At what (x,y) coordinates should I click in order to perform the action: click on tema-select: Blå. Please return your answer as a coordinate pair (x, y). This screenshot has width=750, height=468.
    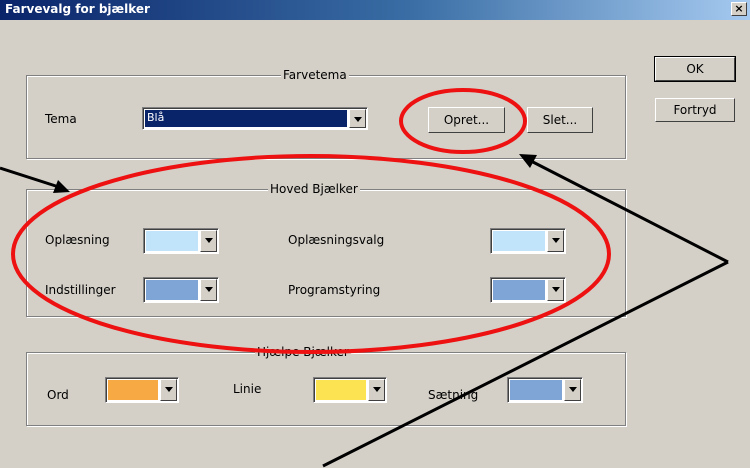
    Looking at the image, I should click on (255, 118).